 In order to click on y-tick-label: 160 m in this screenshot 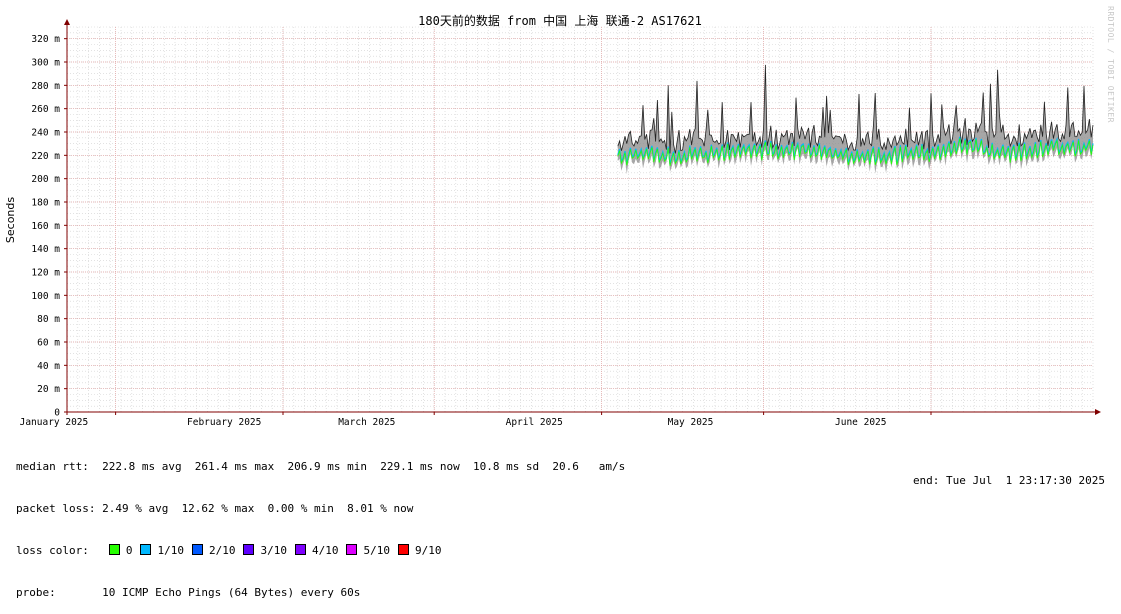, I will do `click(45, 226)`.